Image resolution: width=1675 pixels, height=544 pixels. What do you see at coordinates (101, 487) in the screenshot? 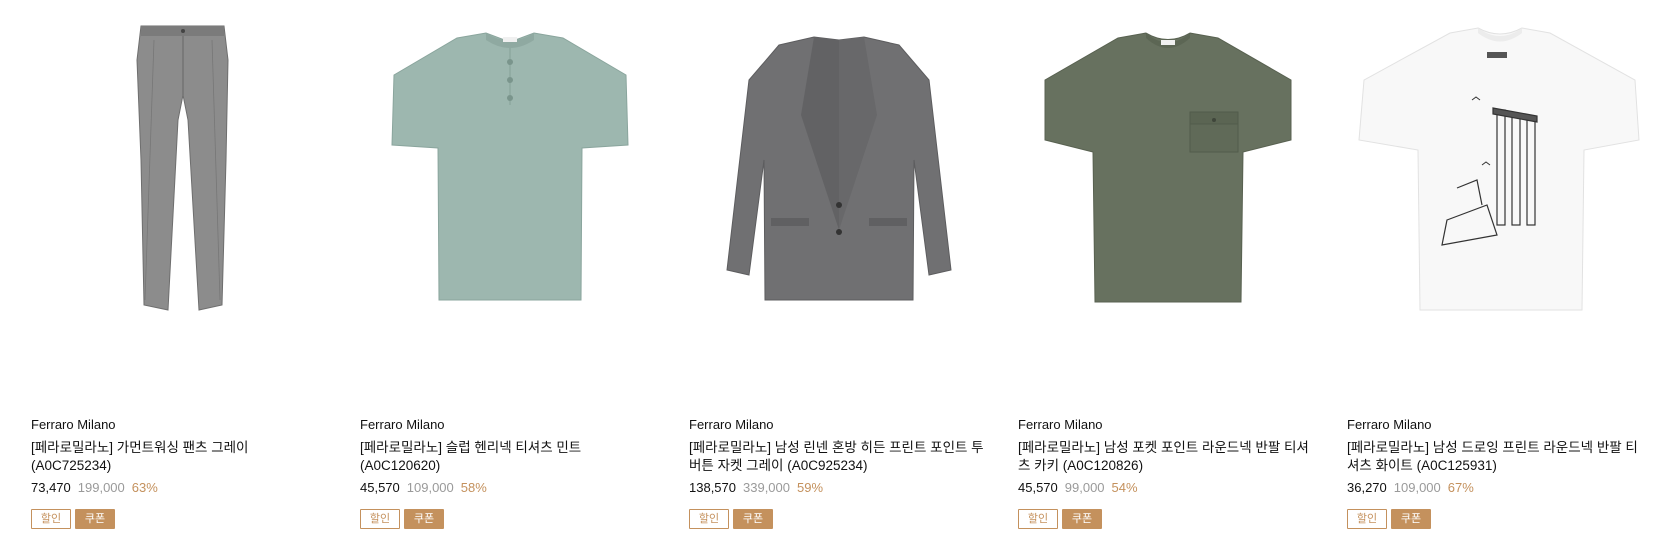
I see `original-price: 199,000` at bounding box center [101, 487].